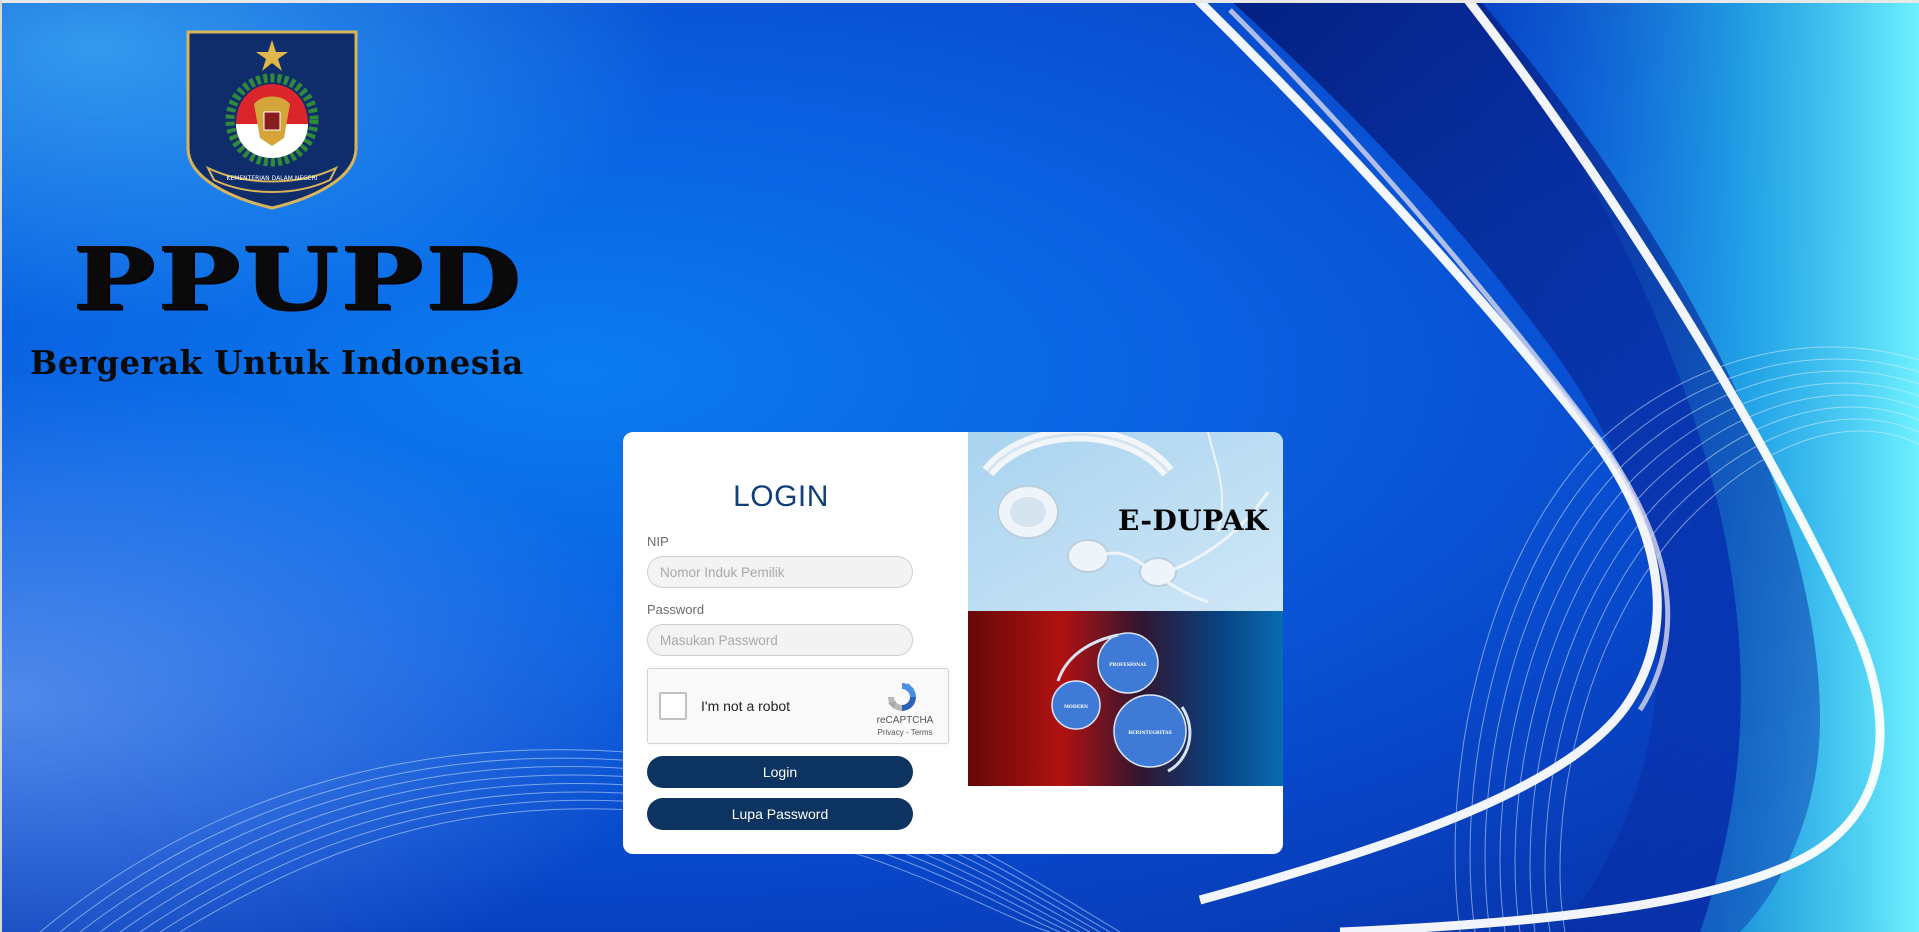  I want to click on side-images: E-DUPAK PROFESIONAL MODERN BERINTEGRITAS, so click(1125, 609).